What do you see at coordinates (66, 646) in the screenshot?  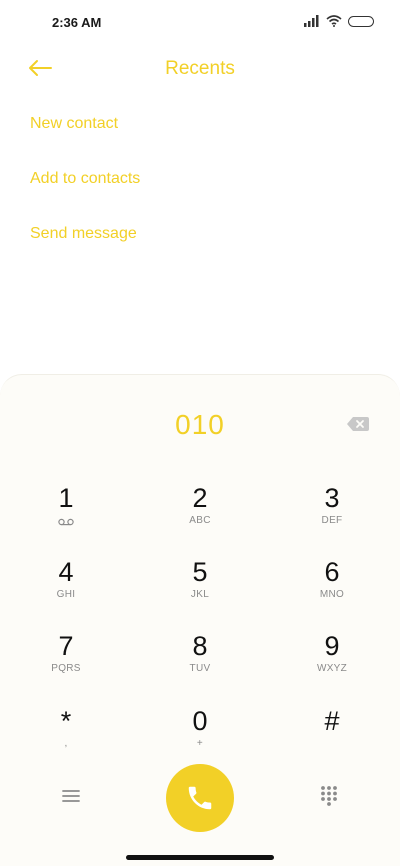 I see `key-digit: 7` at bounding box center [66, 646].